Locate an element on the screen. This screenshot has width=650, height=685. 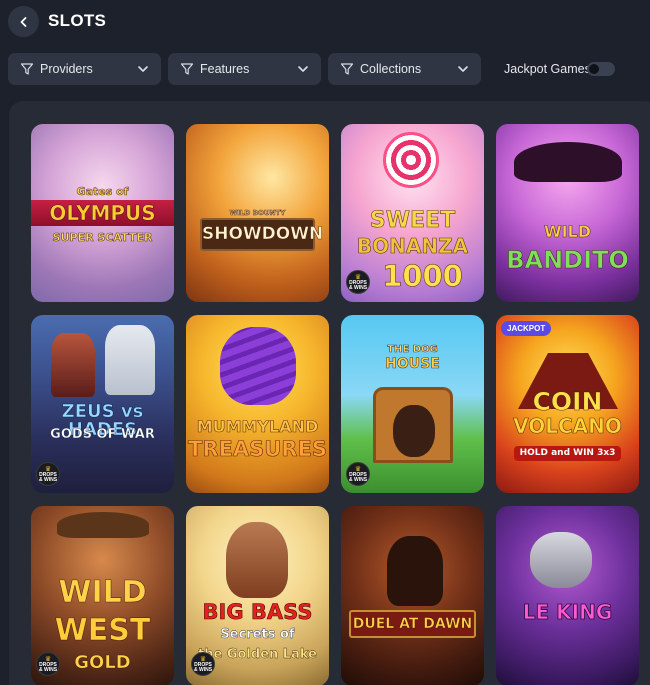
hades-figure-image is located at coordinates (73, 365).